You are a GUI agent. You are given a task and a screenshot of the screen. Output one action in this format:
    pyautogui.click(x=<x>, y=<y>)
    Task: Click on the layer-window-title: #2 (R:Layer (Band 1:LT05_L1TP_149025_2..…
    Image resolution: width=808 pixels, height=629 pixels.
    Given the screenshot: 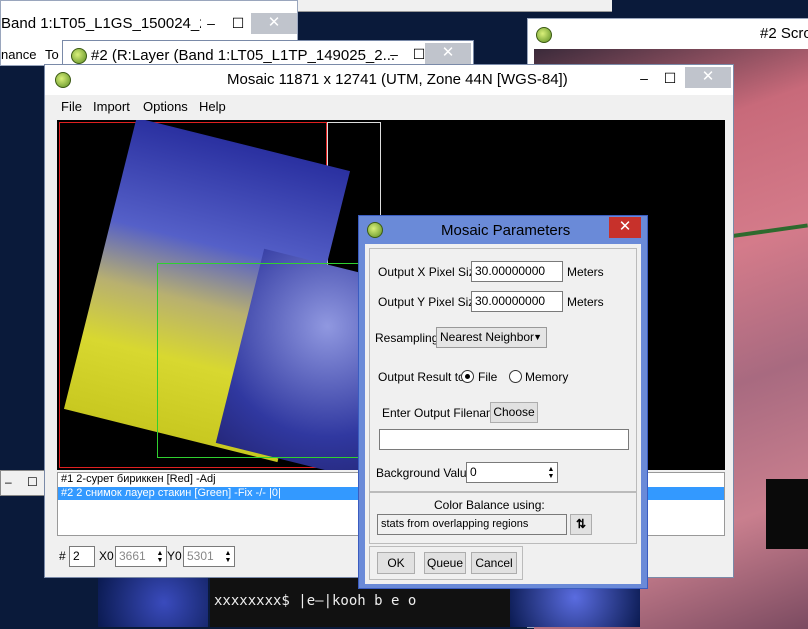 What is the action you would take?
    pyautogui.click(x=243, y=55)
    